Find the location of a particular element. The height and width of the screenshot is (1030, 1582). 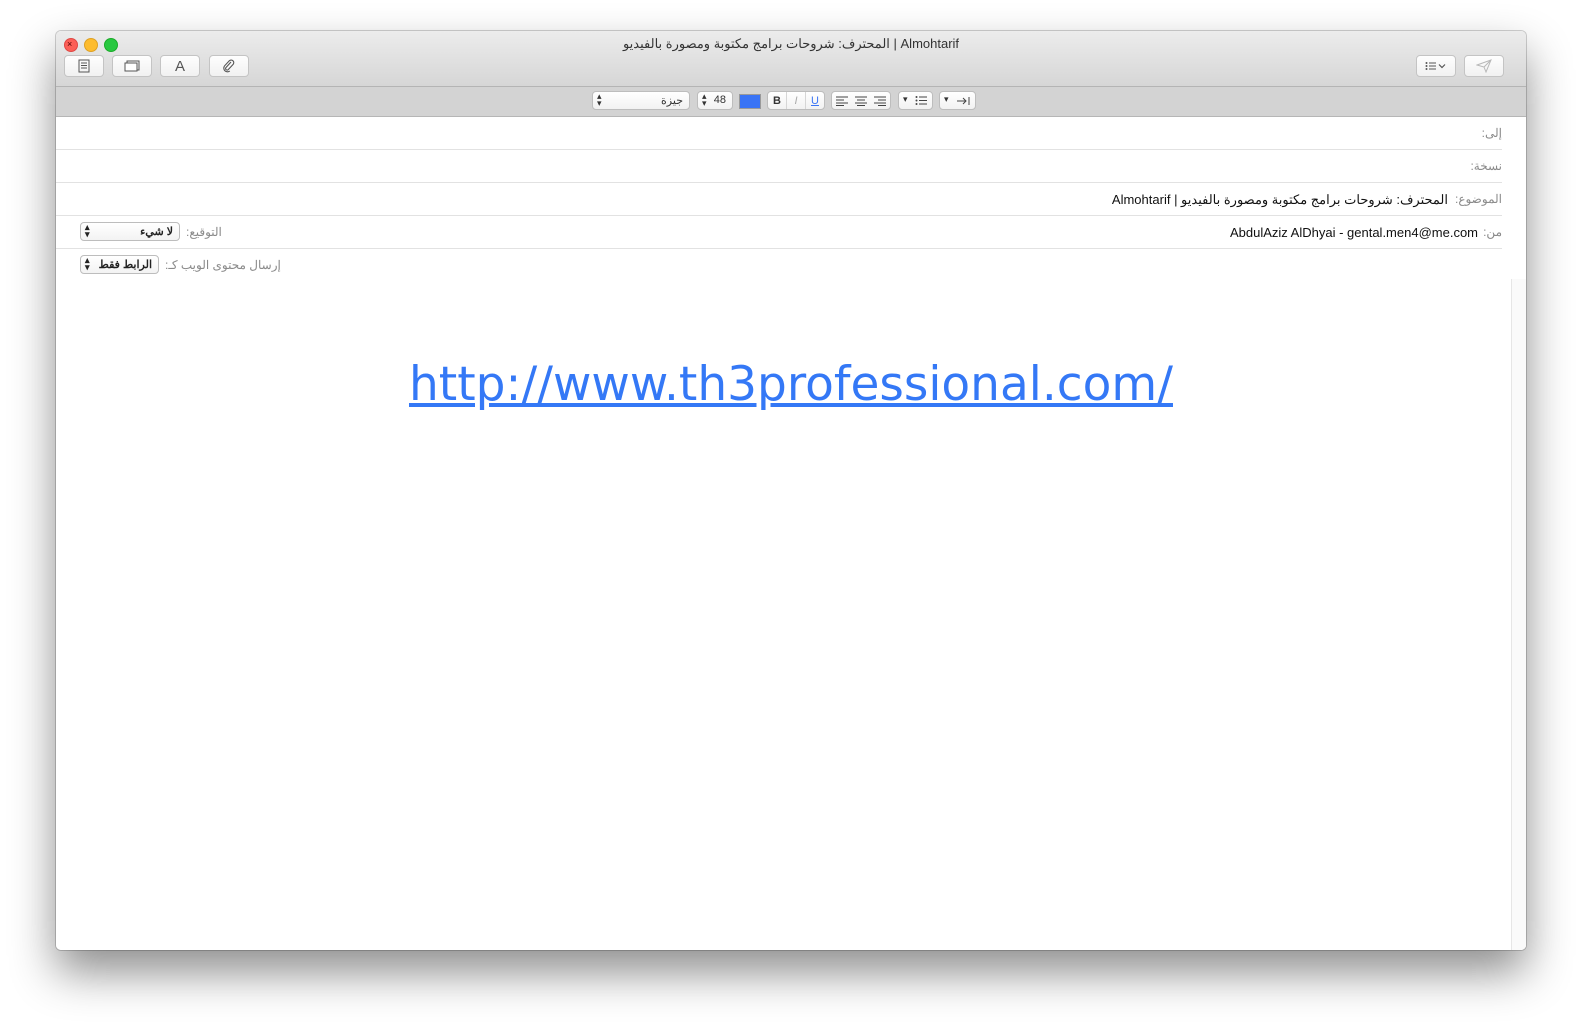

paperclip-icon is located at coordinates (229, 66).